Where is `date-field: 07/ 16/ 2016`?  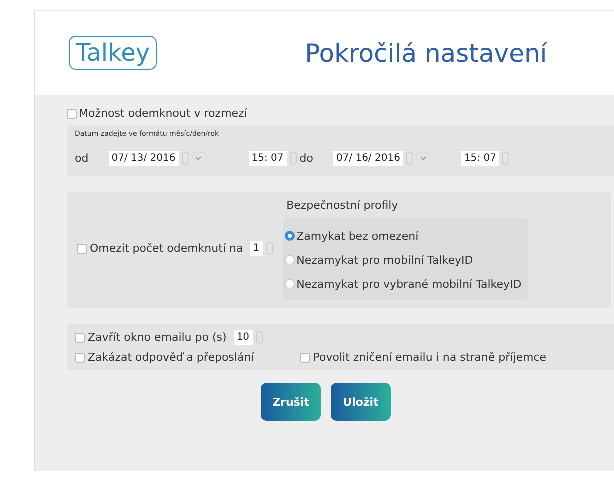 date-field: 07/ 16/ 2016 is located at coordinates (368, 158).